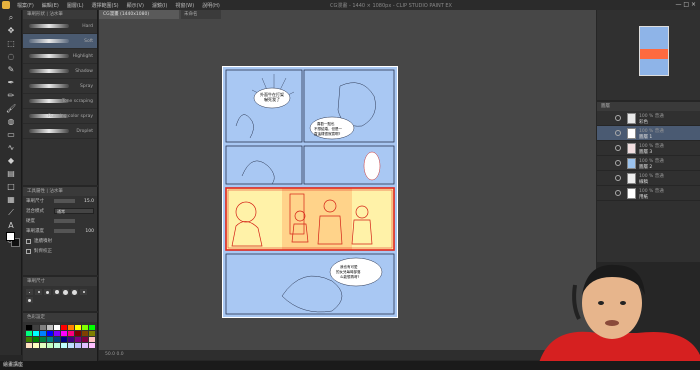  What do you see at coordinates (159, 5) in the screenshot?
I see `menu-filter: 濾鏡(I)` at bounding box center [159, 5].